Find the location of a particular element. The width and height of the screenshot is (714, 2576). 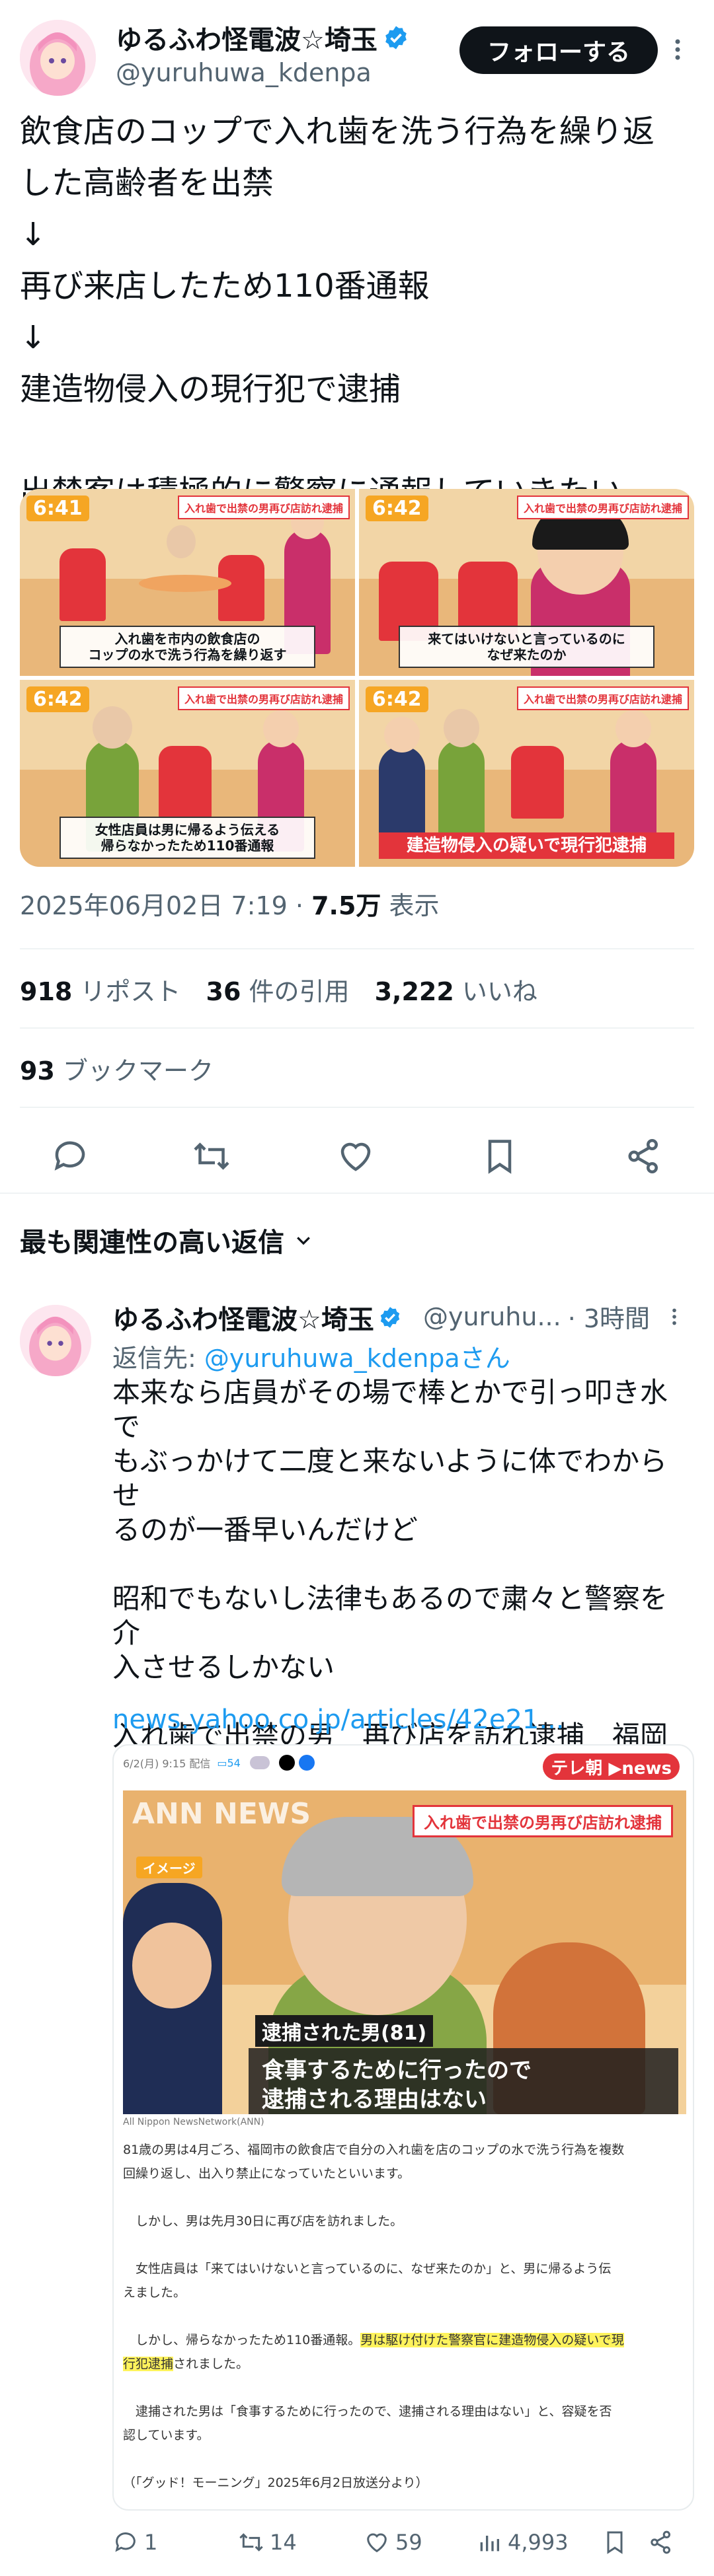

author-name: ゆるふわ怪電波☆埼玉 is located at coordinates (262, 37).